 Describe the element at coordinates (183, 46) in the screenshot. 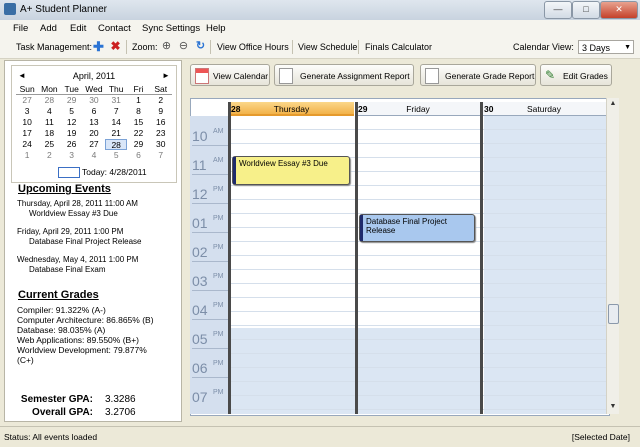

I see `zoom-out-icon: ⊖` at that location.